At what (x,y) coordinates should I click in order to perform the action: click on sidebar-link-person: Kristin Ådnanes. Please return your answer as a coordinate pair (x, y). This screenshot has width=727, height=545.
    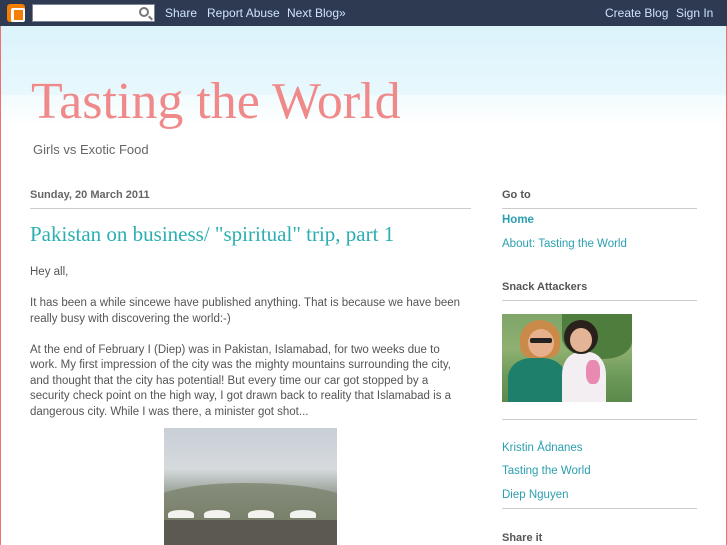
    Looking at the image, I should click on (542, 448).